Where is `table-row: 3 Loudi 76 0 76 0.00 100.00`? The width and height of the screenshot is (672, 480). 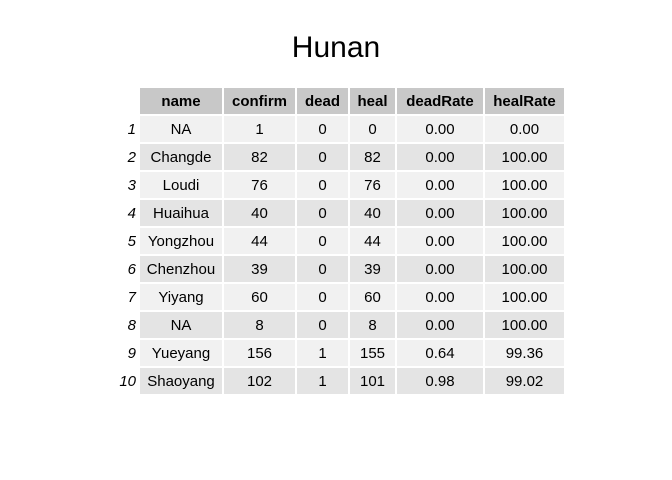
table-row: 3 Loudi 76 0 76 0.00 100.00 is located at coordinates (338, 185).